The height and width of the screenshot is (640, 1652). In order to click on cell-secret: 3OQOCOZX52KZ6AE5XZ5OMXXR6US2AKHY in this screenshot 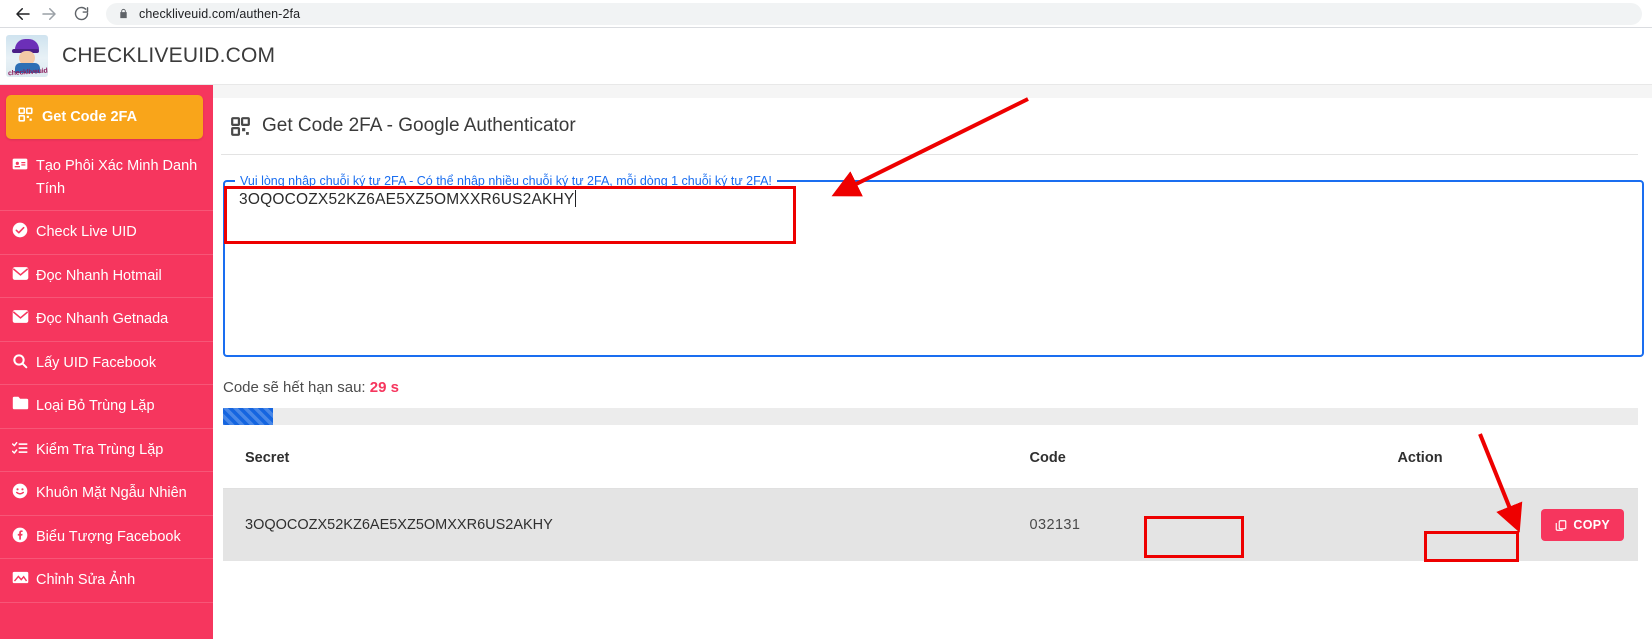, I will do `click(626, 524)`.